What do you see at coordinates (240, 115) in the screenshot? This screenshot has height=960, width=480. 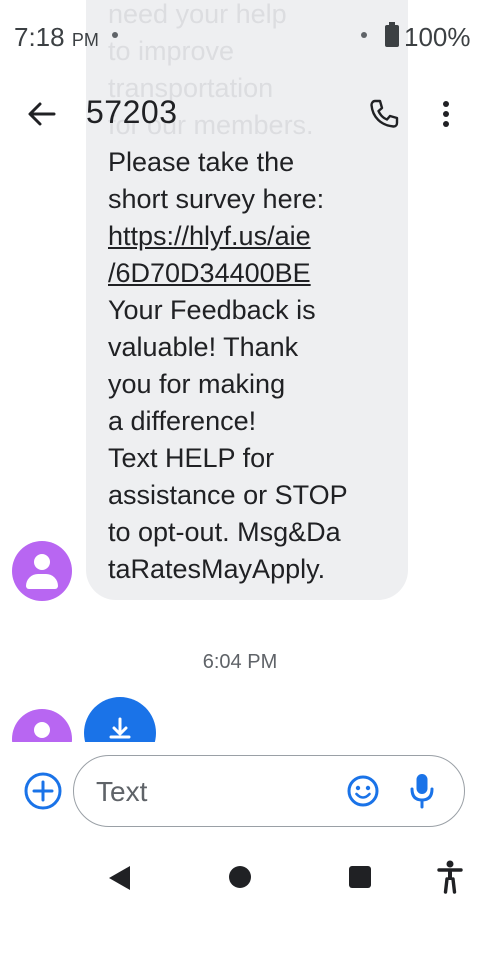 I see `top-app-bar: 57203` at bounding box center [240, 115].